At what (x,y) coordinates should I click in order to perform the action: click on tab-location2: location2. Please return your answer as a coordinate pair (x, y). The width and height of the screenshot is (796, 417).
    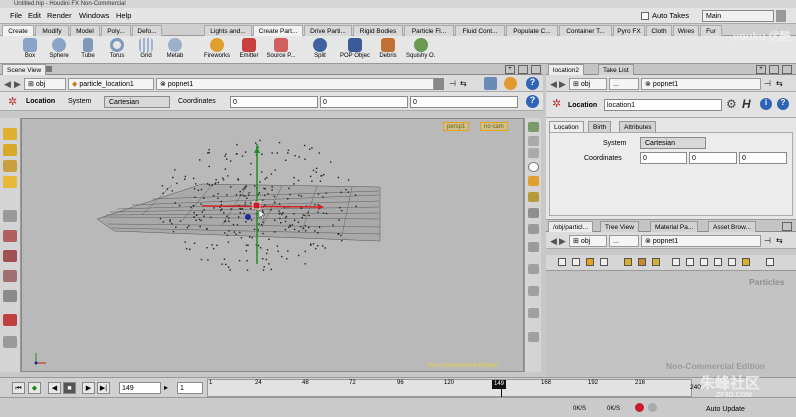
    Looking at the image, I should click on (566, 69).